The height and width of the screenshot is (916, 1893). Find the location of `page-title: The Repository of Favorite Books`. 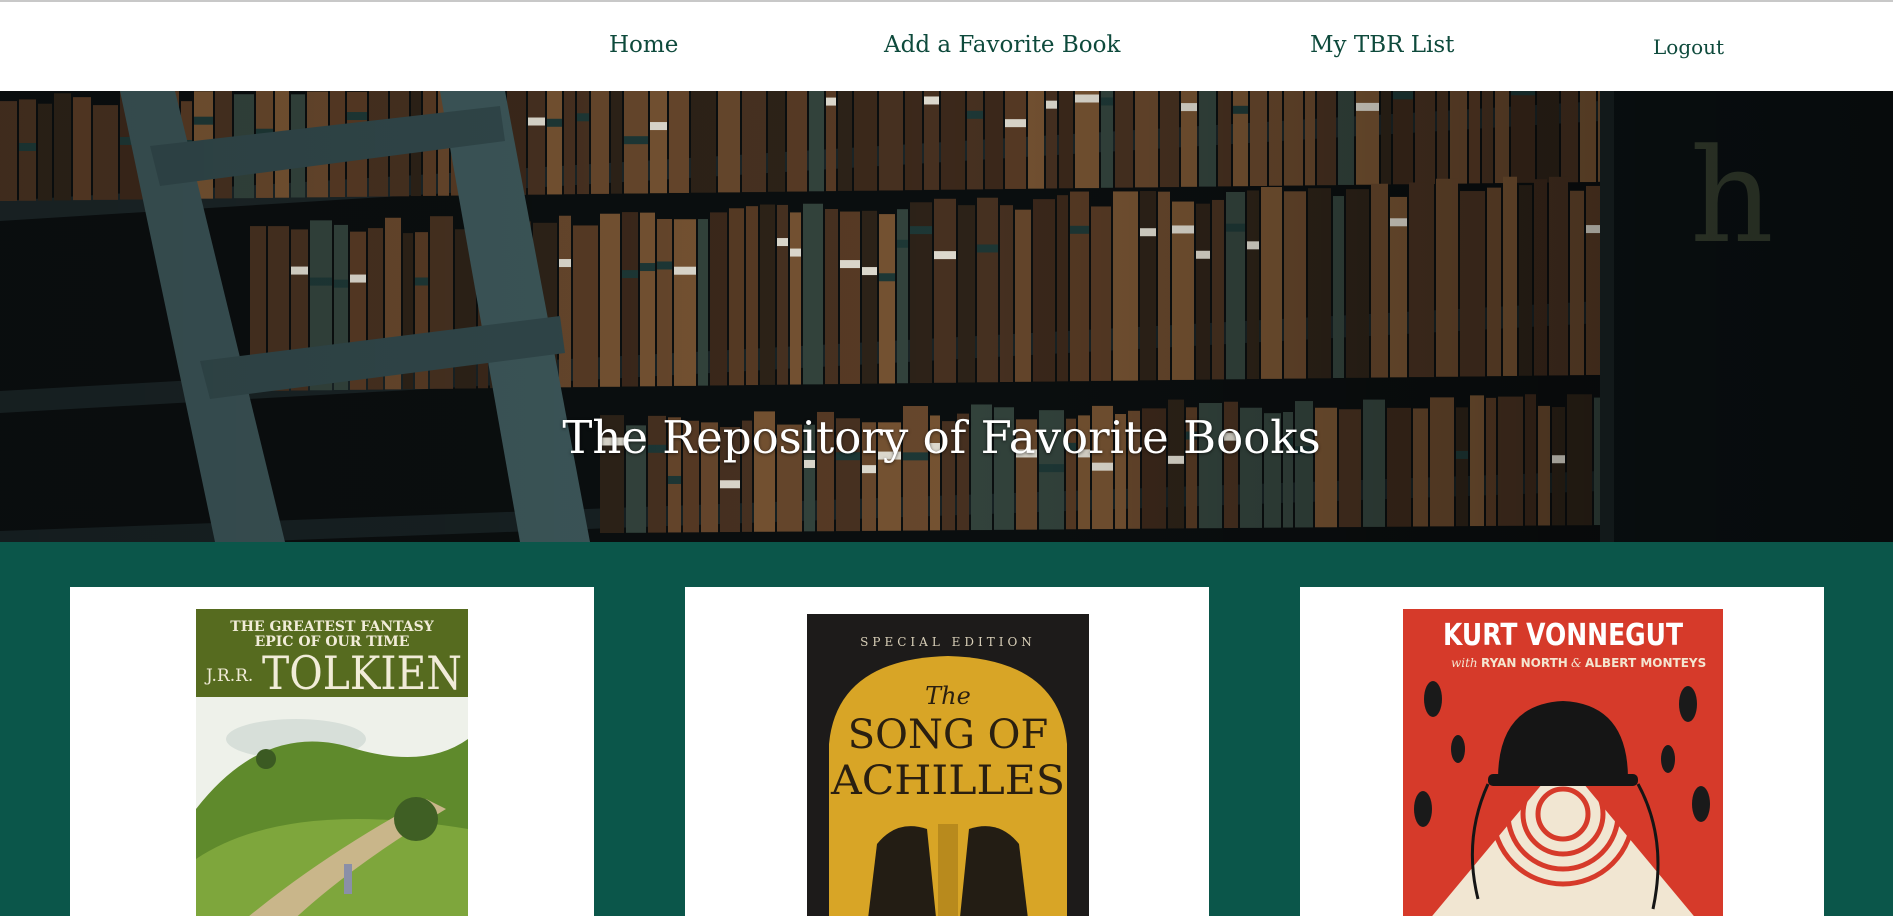

page-title: The Repository of Favorite Books is located at coordinates (941, 437).